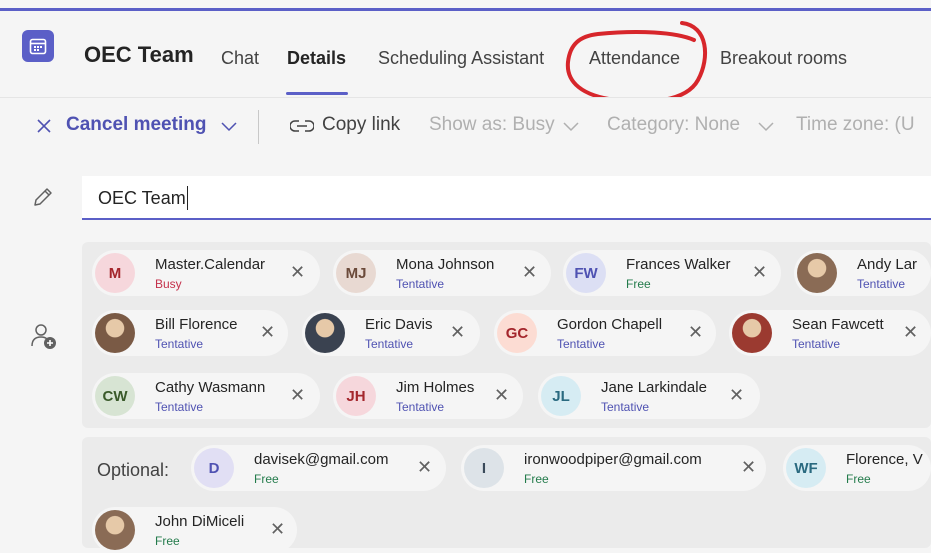 This screenshot has height=553, width=931. What do you see at coordinates (210, 387) in the screenshot?
I see `attendee-name: Cathy Wasmann` at bounding box center [210, 387].